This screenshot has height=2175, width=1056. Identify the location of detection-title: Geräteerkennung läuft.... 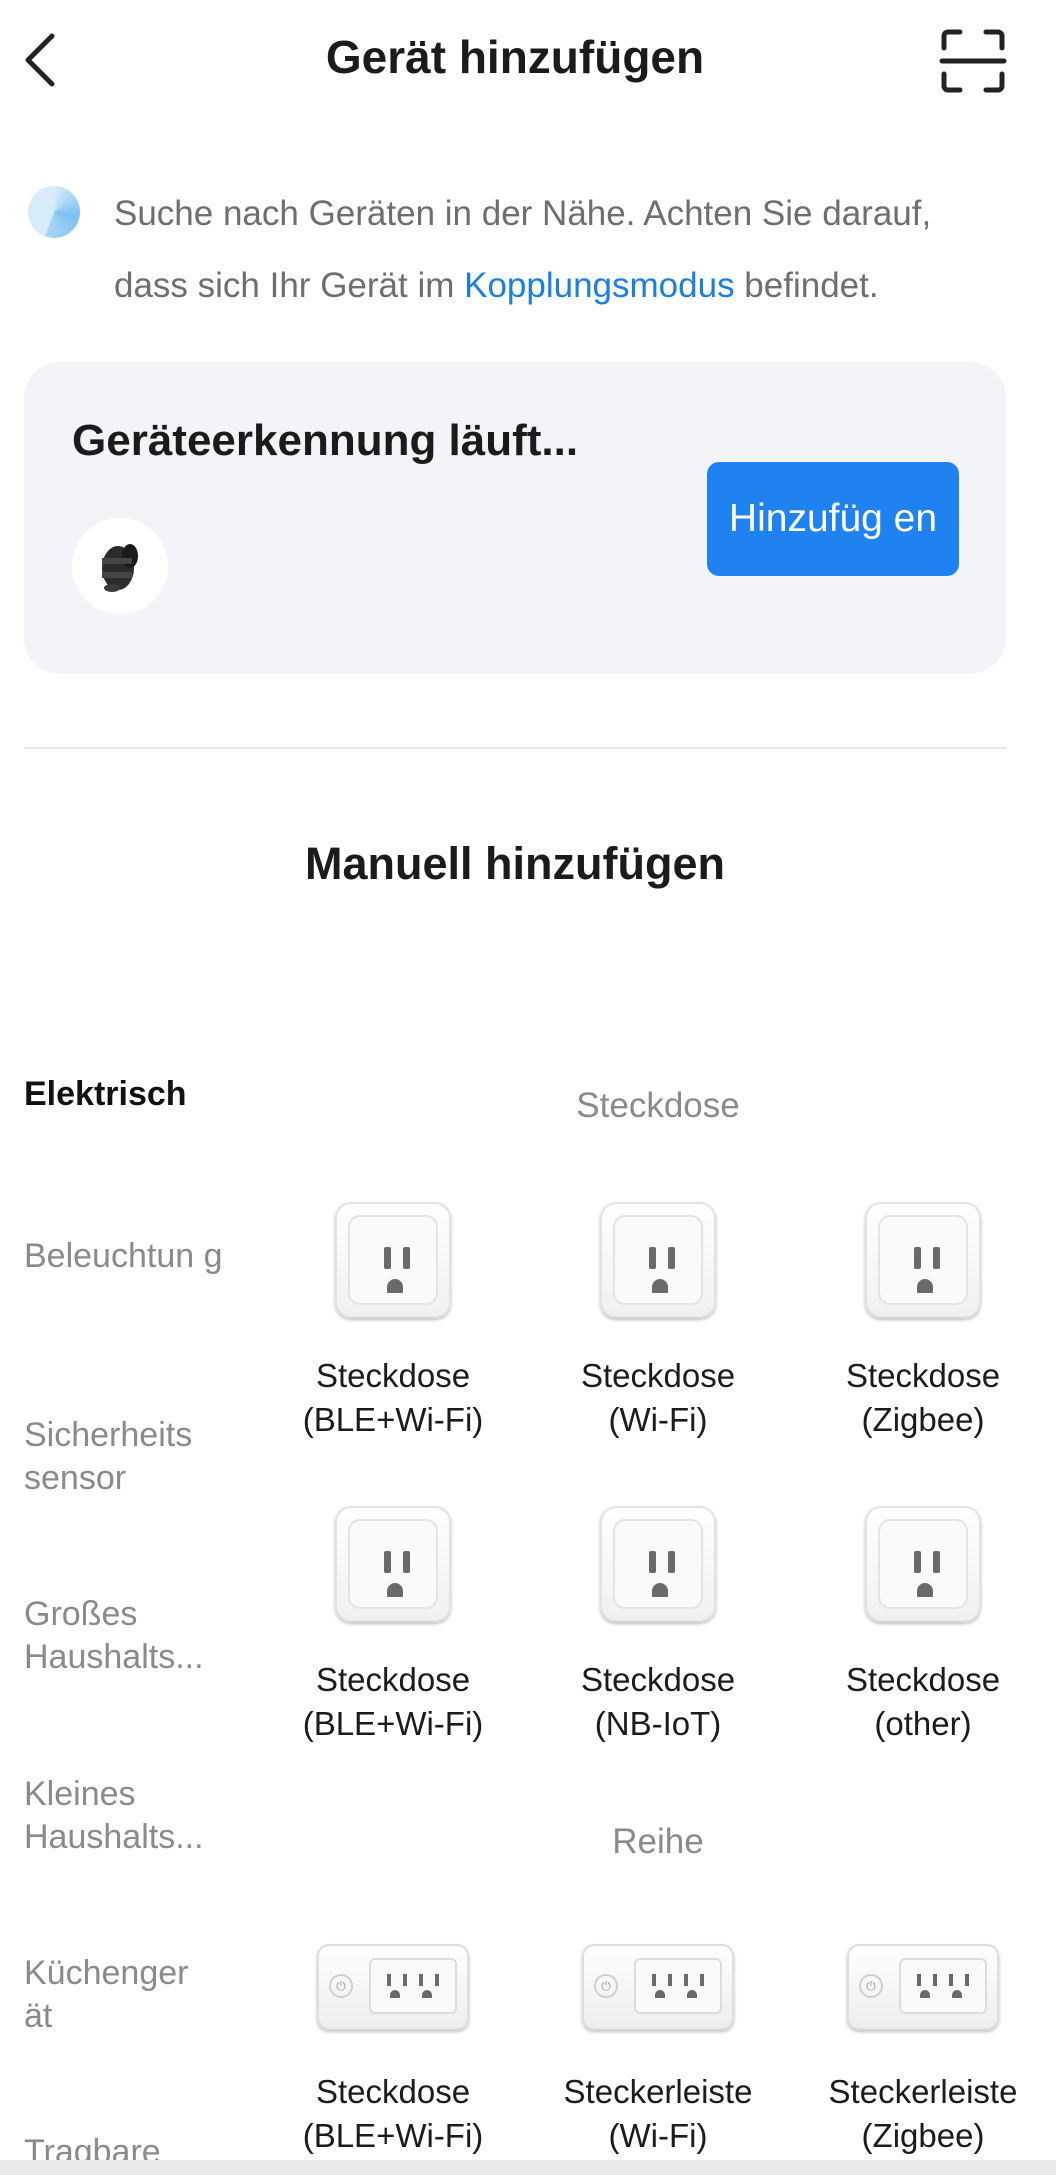
(325, 440).